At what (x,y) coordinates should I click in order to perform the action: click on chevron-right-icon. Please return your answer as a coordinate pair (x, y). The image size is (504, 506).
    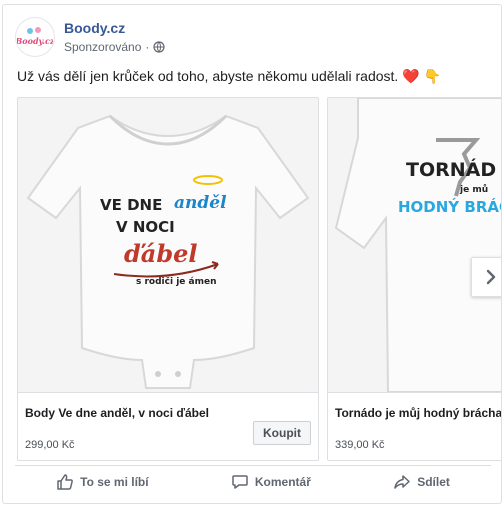
    Looking at the image, I should click on (491, 277).